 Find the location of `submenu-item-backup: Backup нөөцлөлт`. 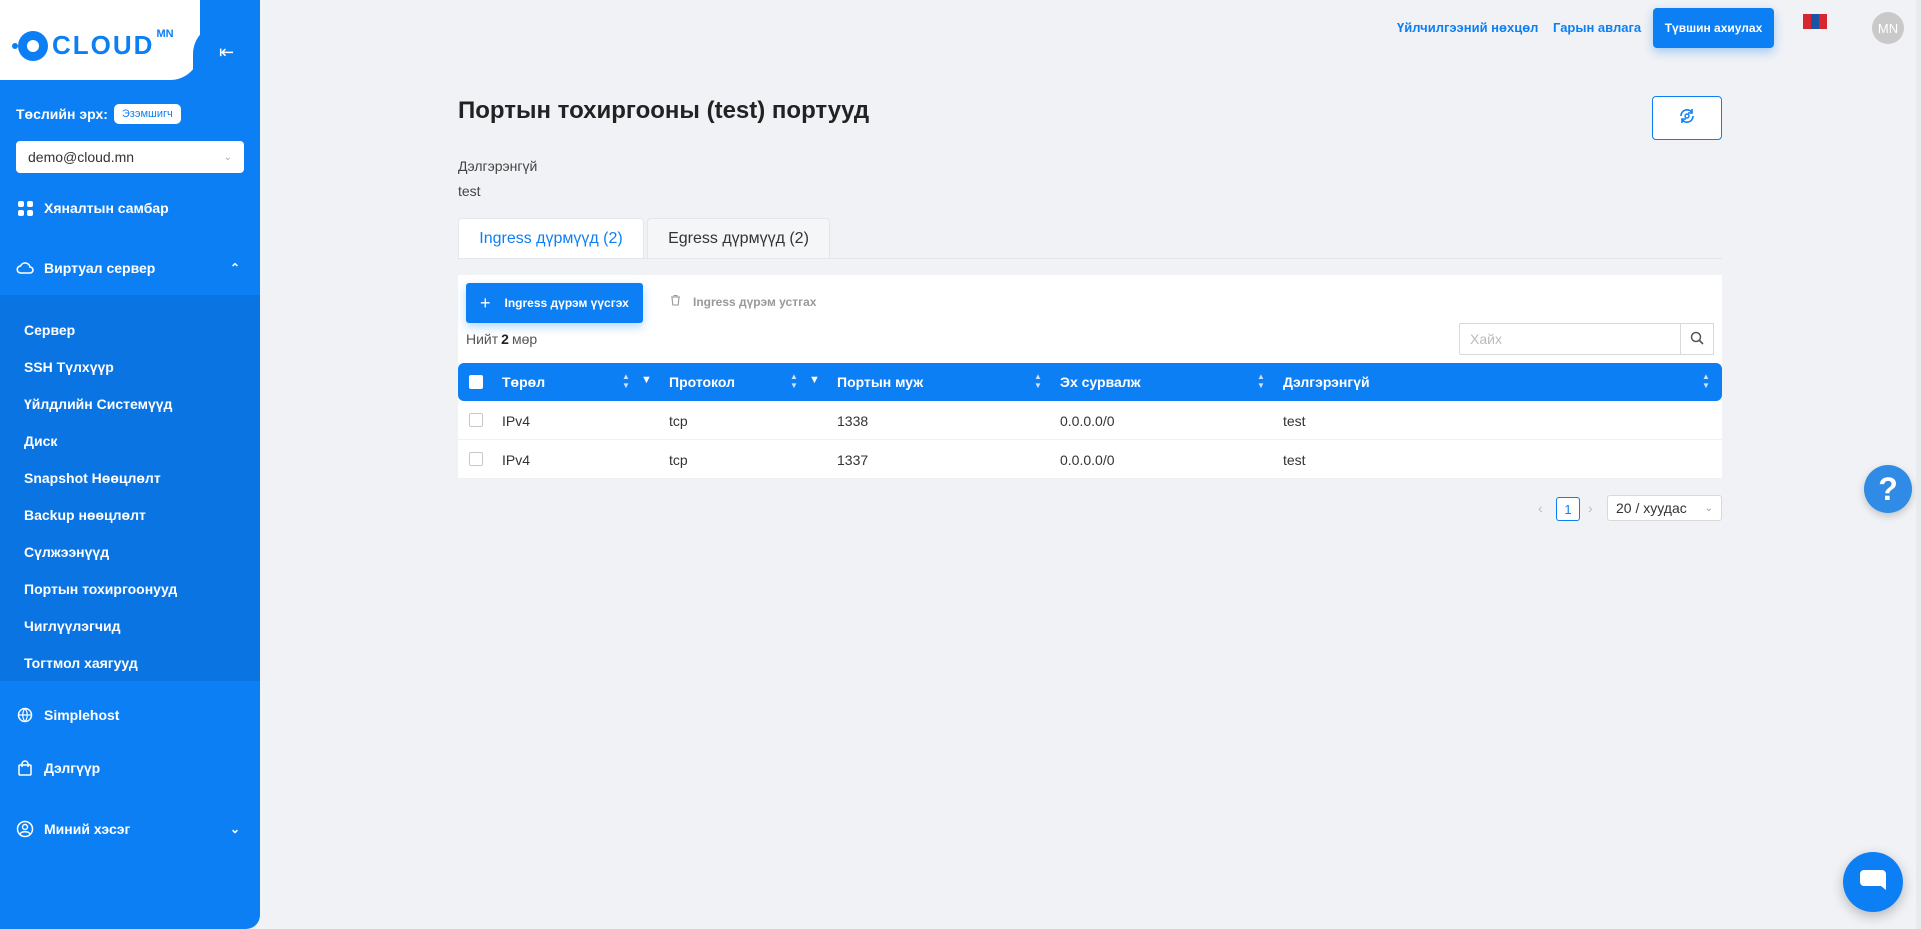

submenu-item-backup: Backup нөөцлөлт is located at coordinates (85, 515).